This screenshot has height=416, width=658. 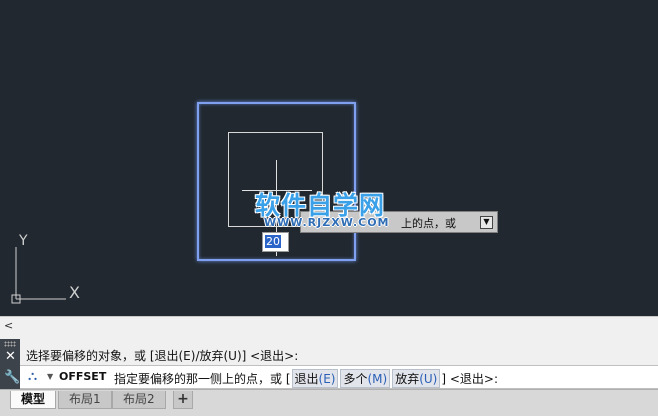 I want to click on chevron-down-icon: ▼, so click(x=50, y=376).